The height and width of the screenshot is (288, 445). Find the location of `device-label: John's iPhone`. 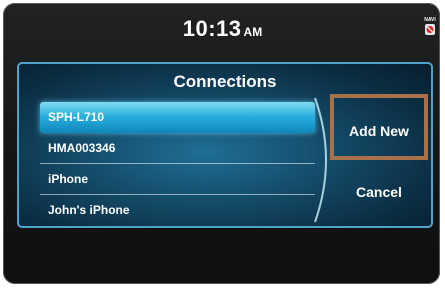

device-label: John's iPhone is located at coordinates (89, 210).